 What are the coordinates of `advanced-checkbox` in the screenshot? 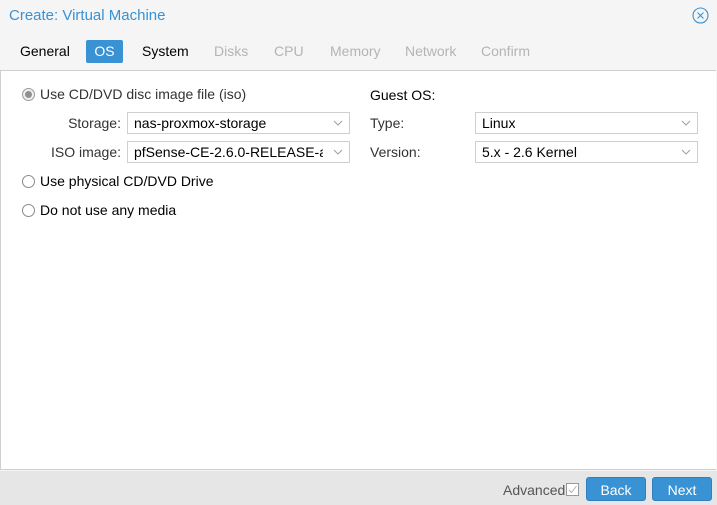 It's located at (572, 489).